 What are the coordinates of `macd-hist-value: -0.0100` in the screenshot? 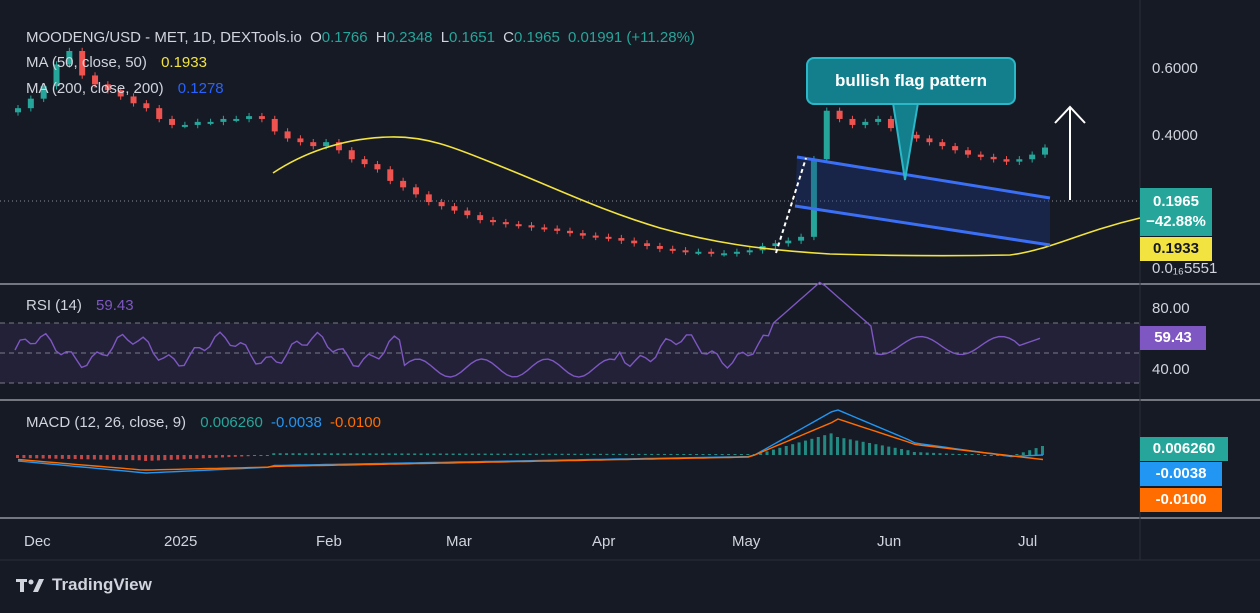 It's located at (355, 422).